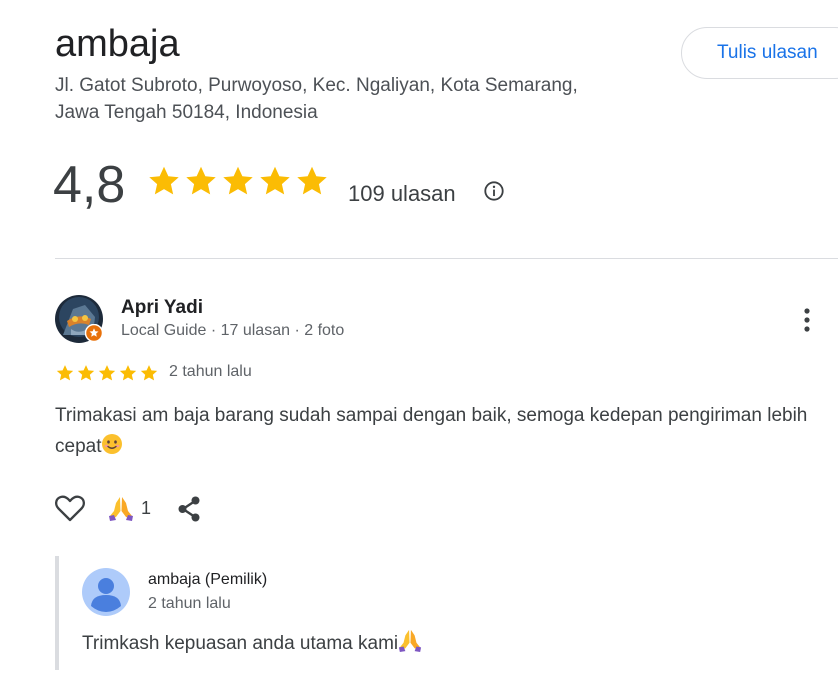  What do you see at coordinates (94, 333) in the screenshot?
I see `local-guide-badge-icon` at bounding box center [94, 333].